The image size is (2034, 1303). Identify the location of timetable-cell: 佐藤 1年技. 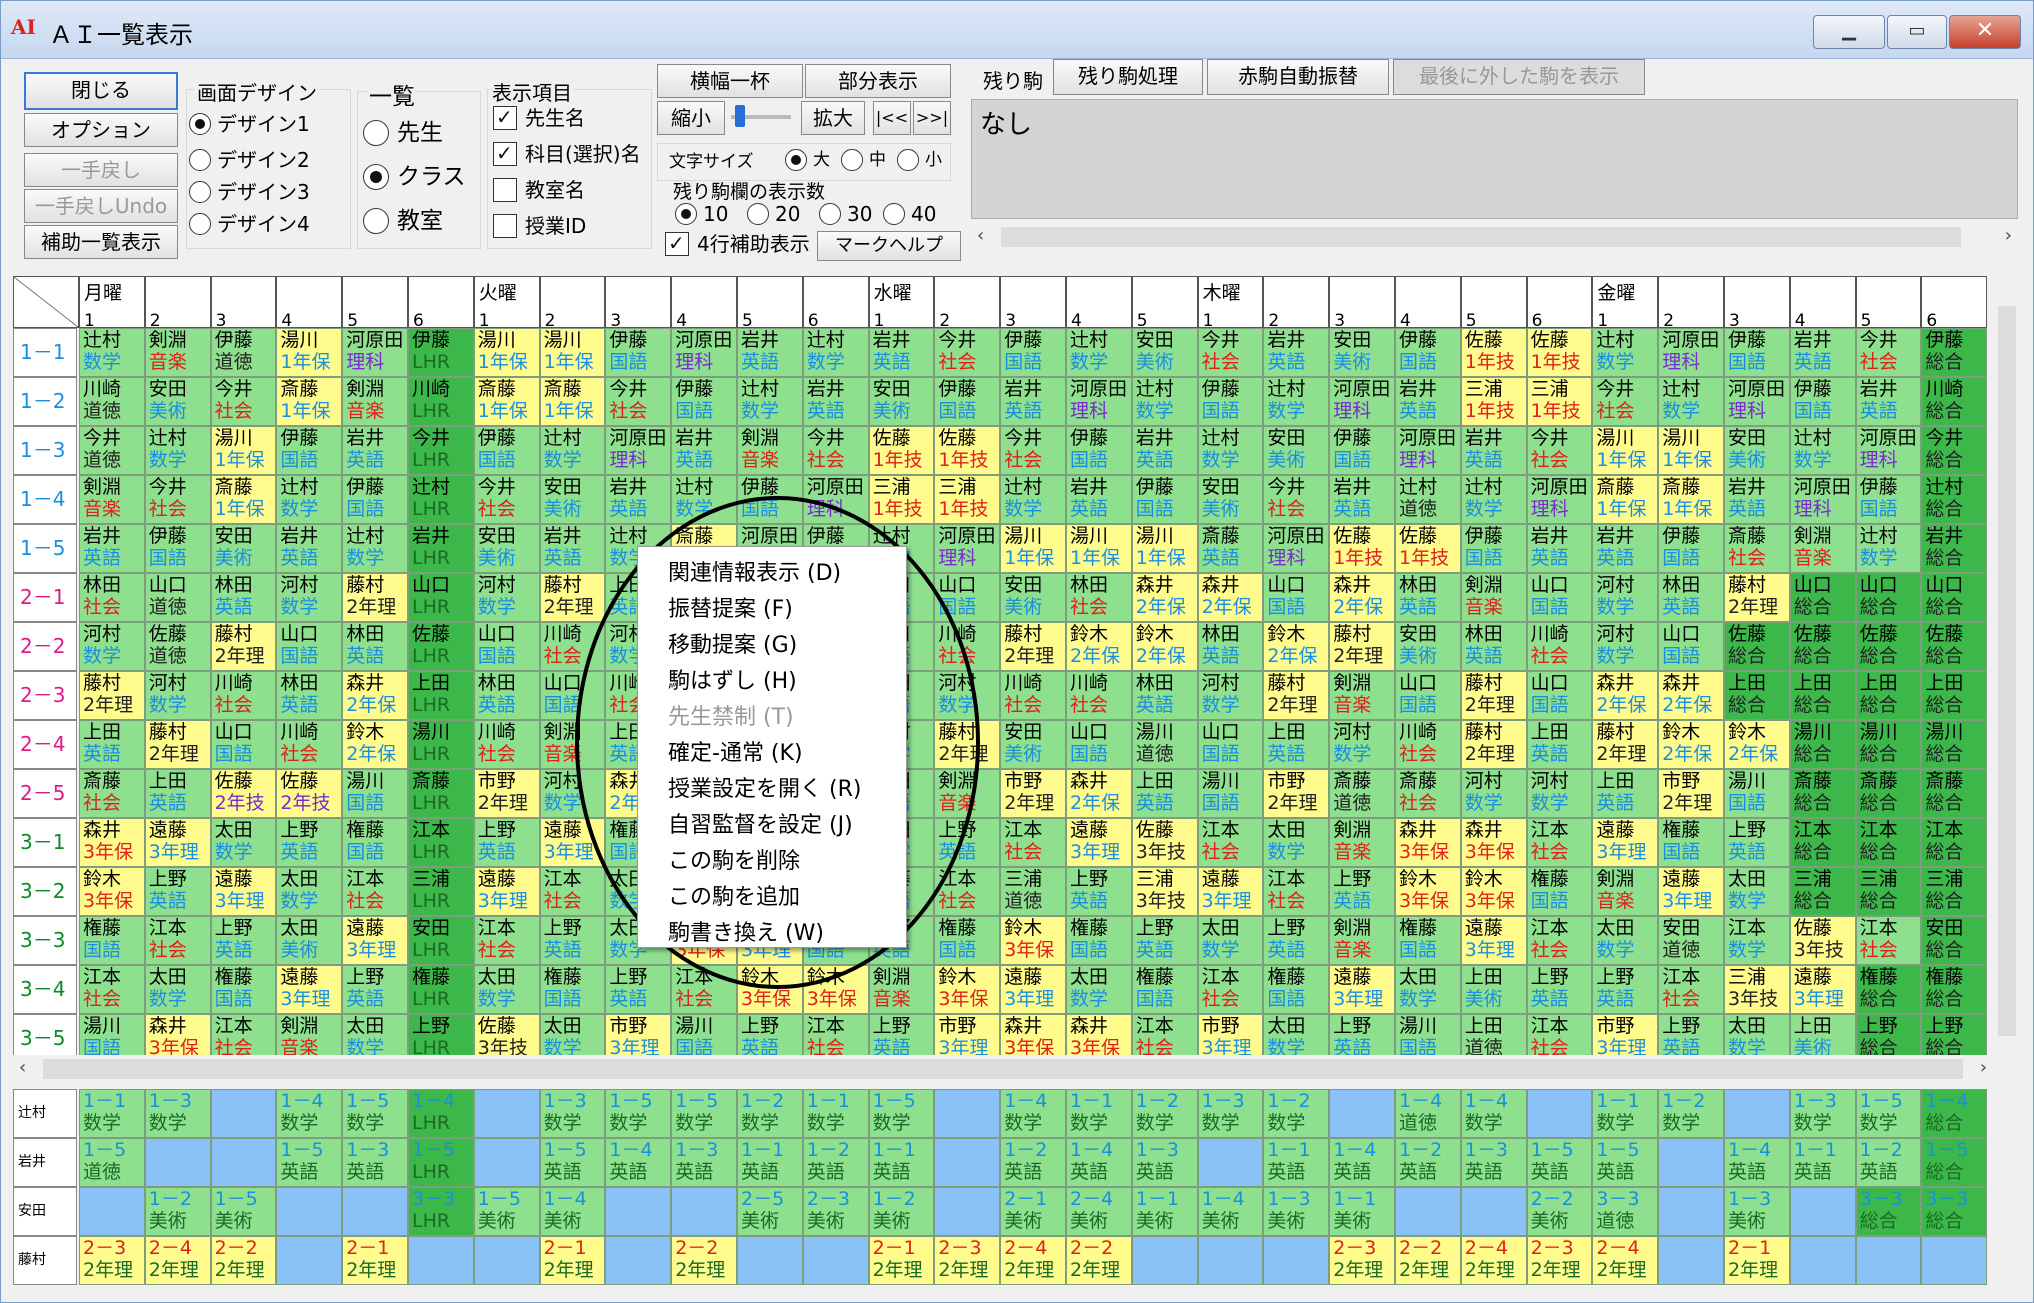
(1428, 548).